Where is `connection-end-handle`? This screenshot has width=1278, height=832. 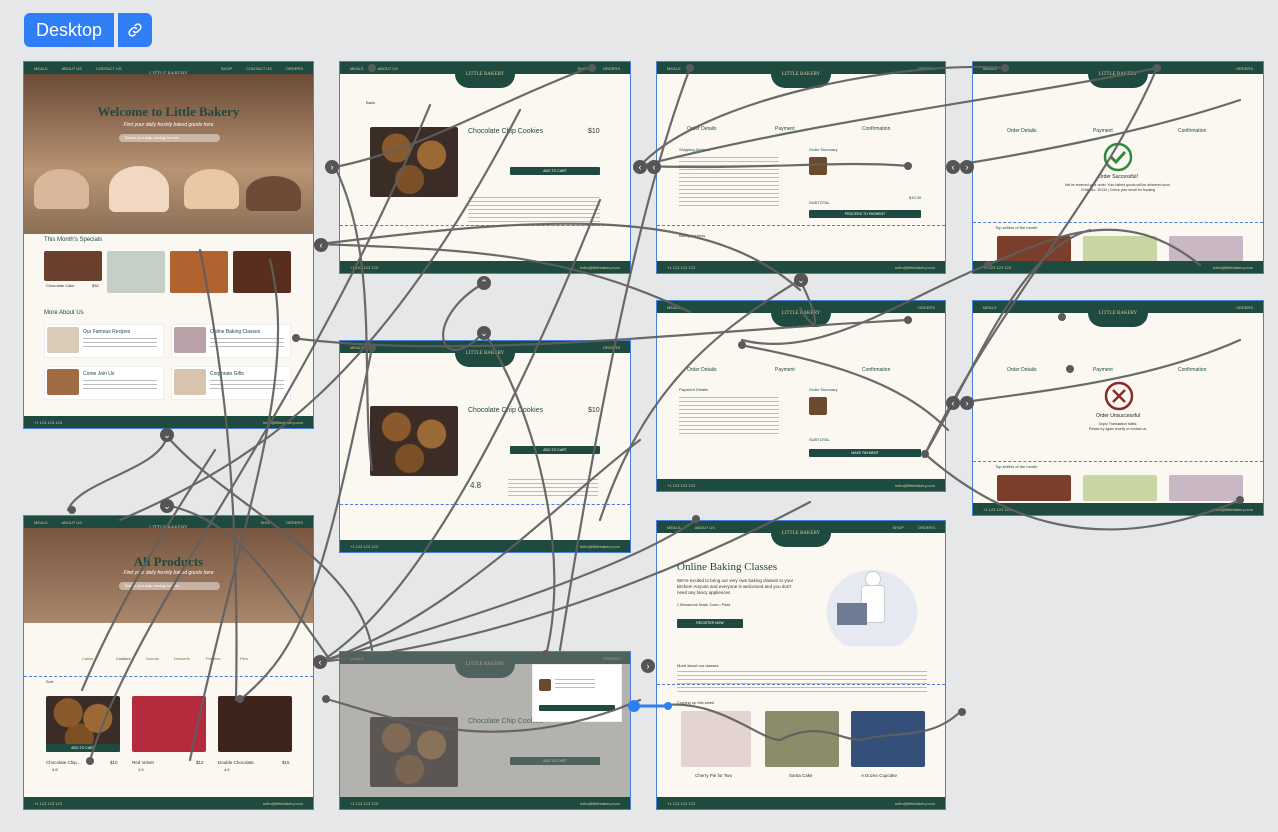 connection-end-handle is located at coordinates (668, 706).